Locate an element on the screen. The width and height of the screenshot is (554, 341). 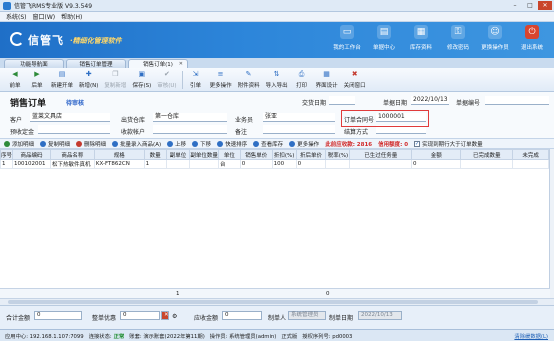
scroll-thumb is located at coordinates (273, 302).